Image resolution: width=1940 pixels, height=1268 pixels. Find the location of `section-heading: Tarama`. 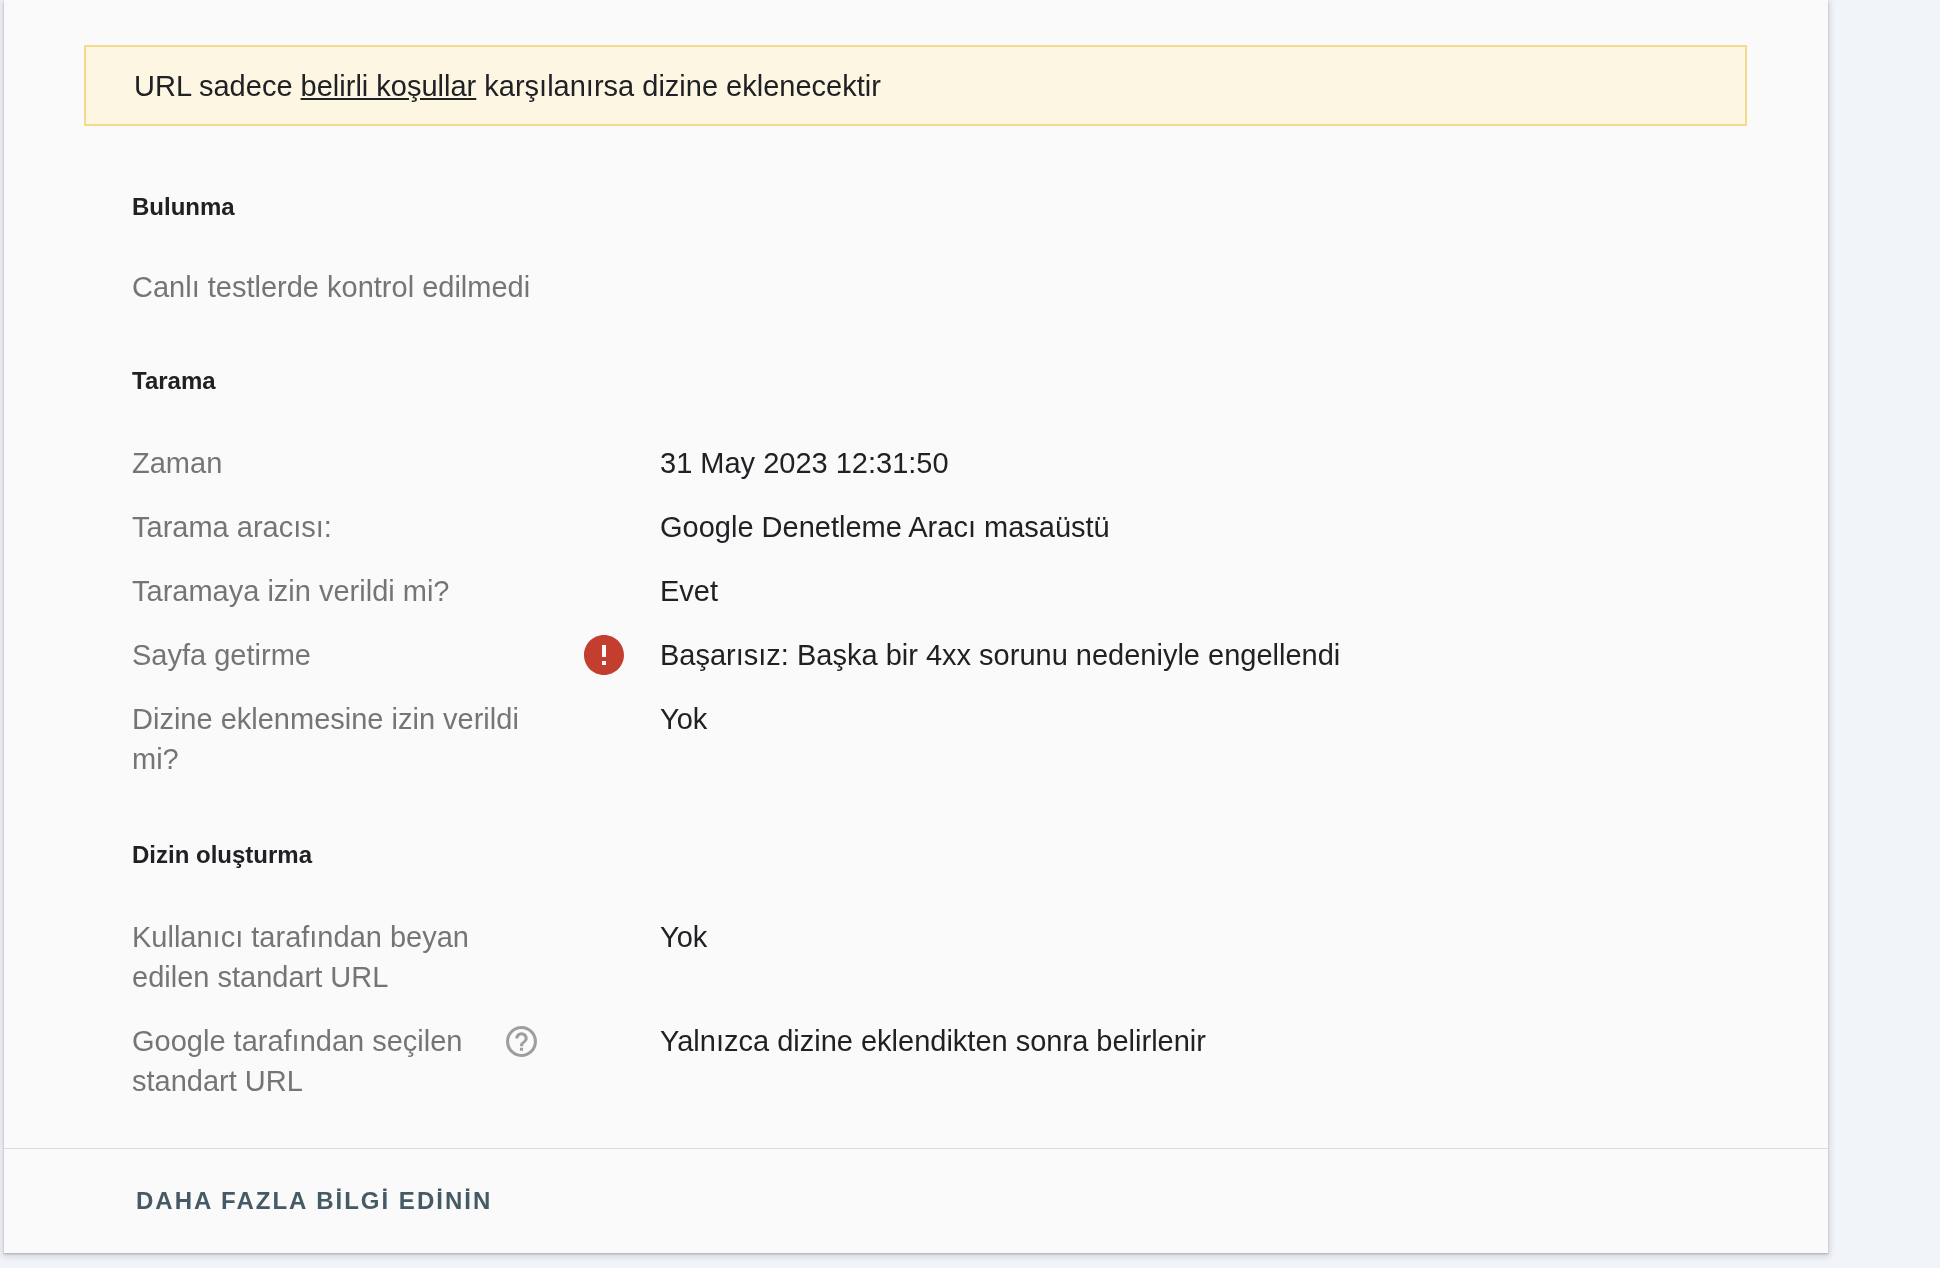

section-heading: Tarama is located at coordinates (174, 381).